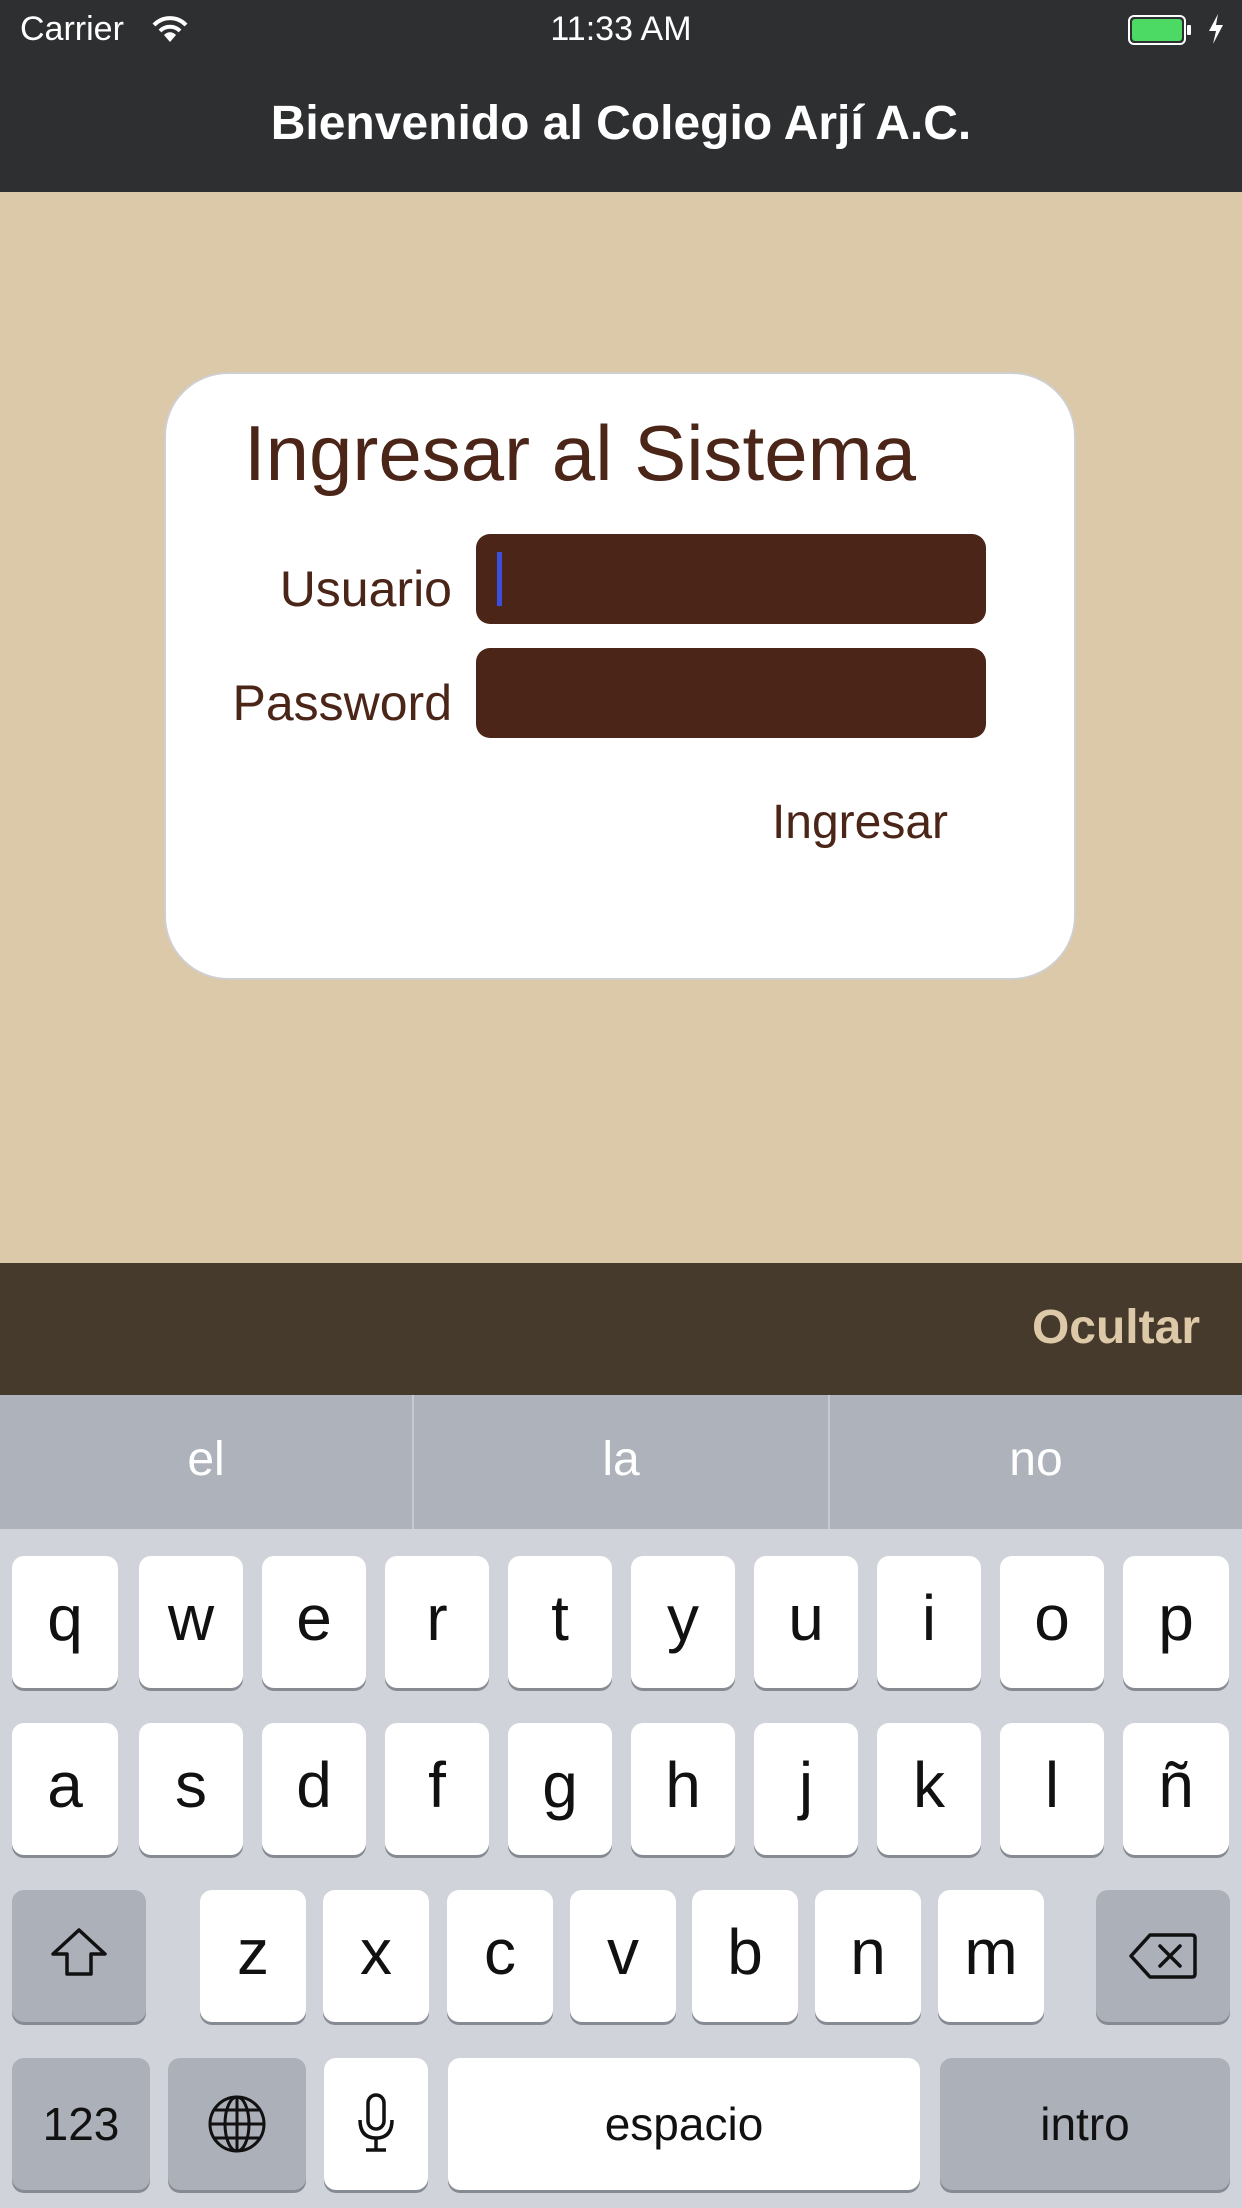  Describe the element at coordinates (365, 589) in the screenshot. I see `username-label: Usuario` at that location.